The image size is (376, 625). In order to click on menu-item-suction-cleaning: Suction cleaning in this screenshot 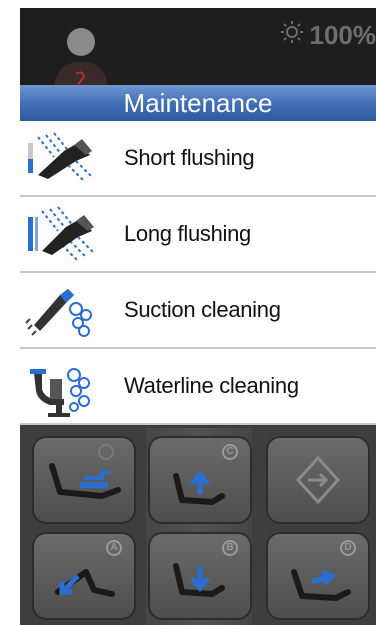, I will do `click(198, 311)`.